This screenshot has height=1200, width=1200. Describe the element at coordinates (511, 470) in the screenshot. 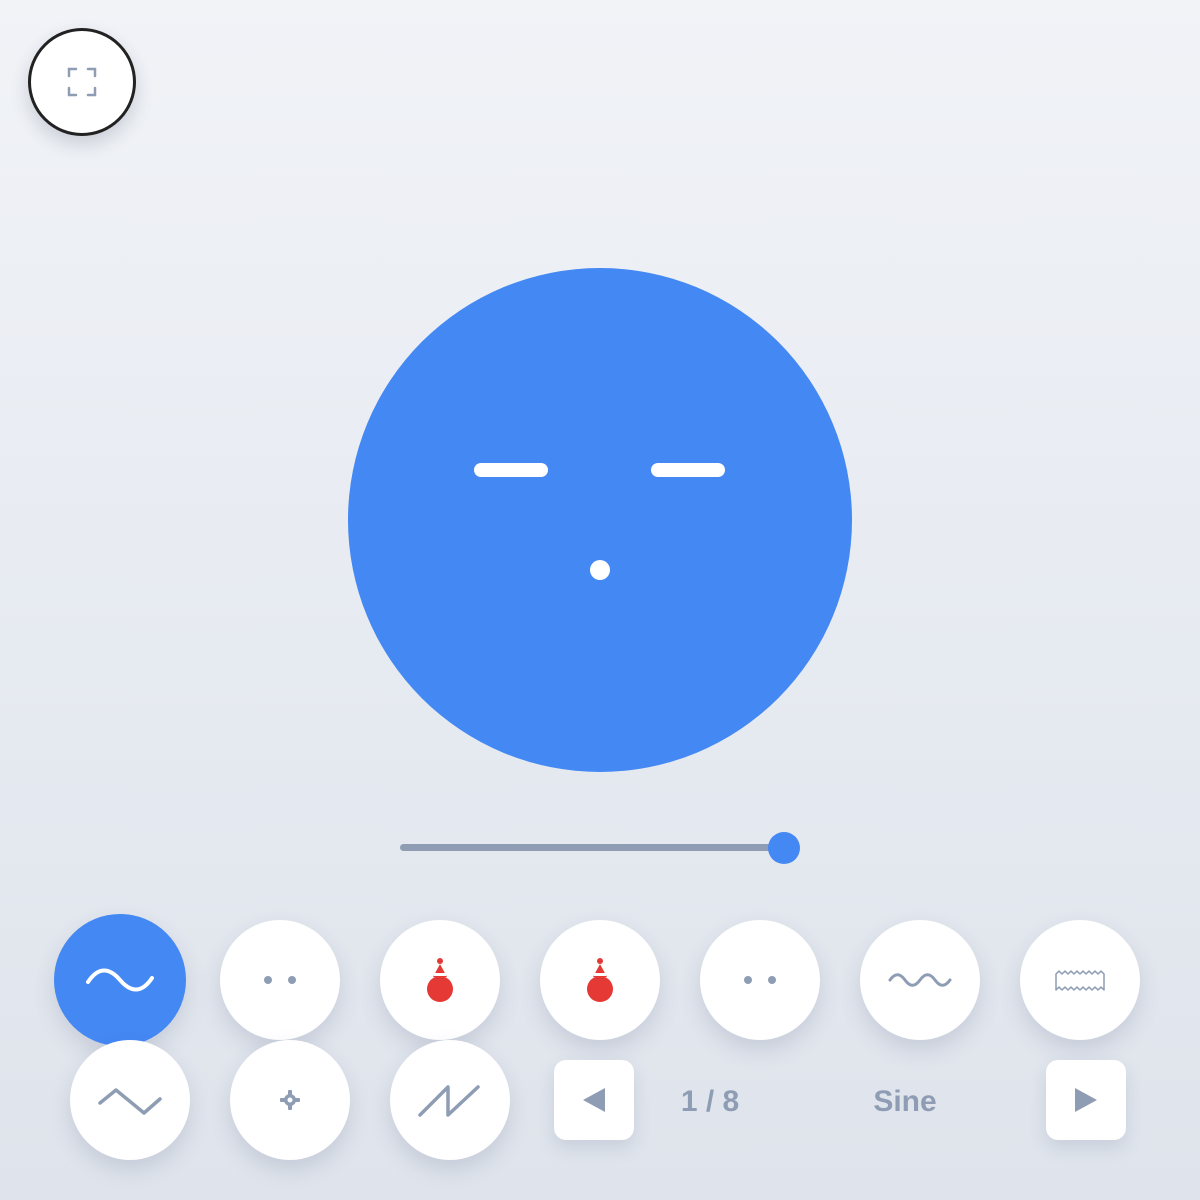

I see `left-eye` at that location.